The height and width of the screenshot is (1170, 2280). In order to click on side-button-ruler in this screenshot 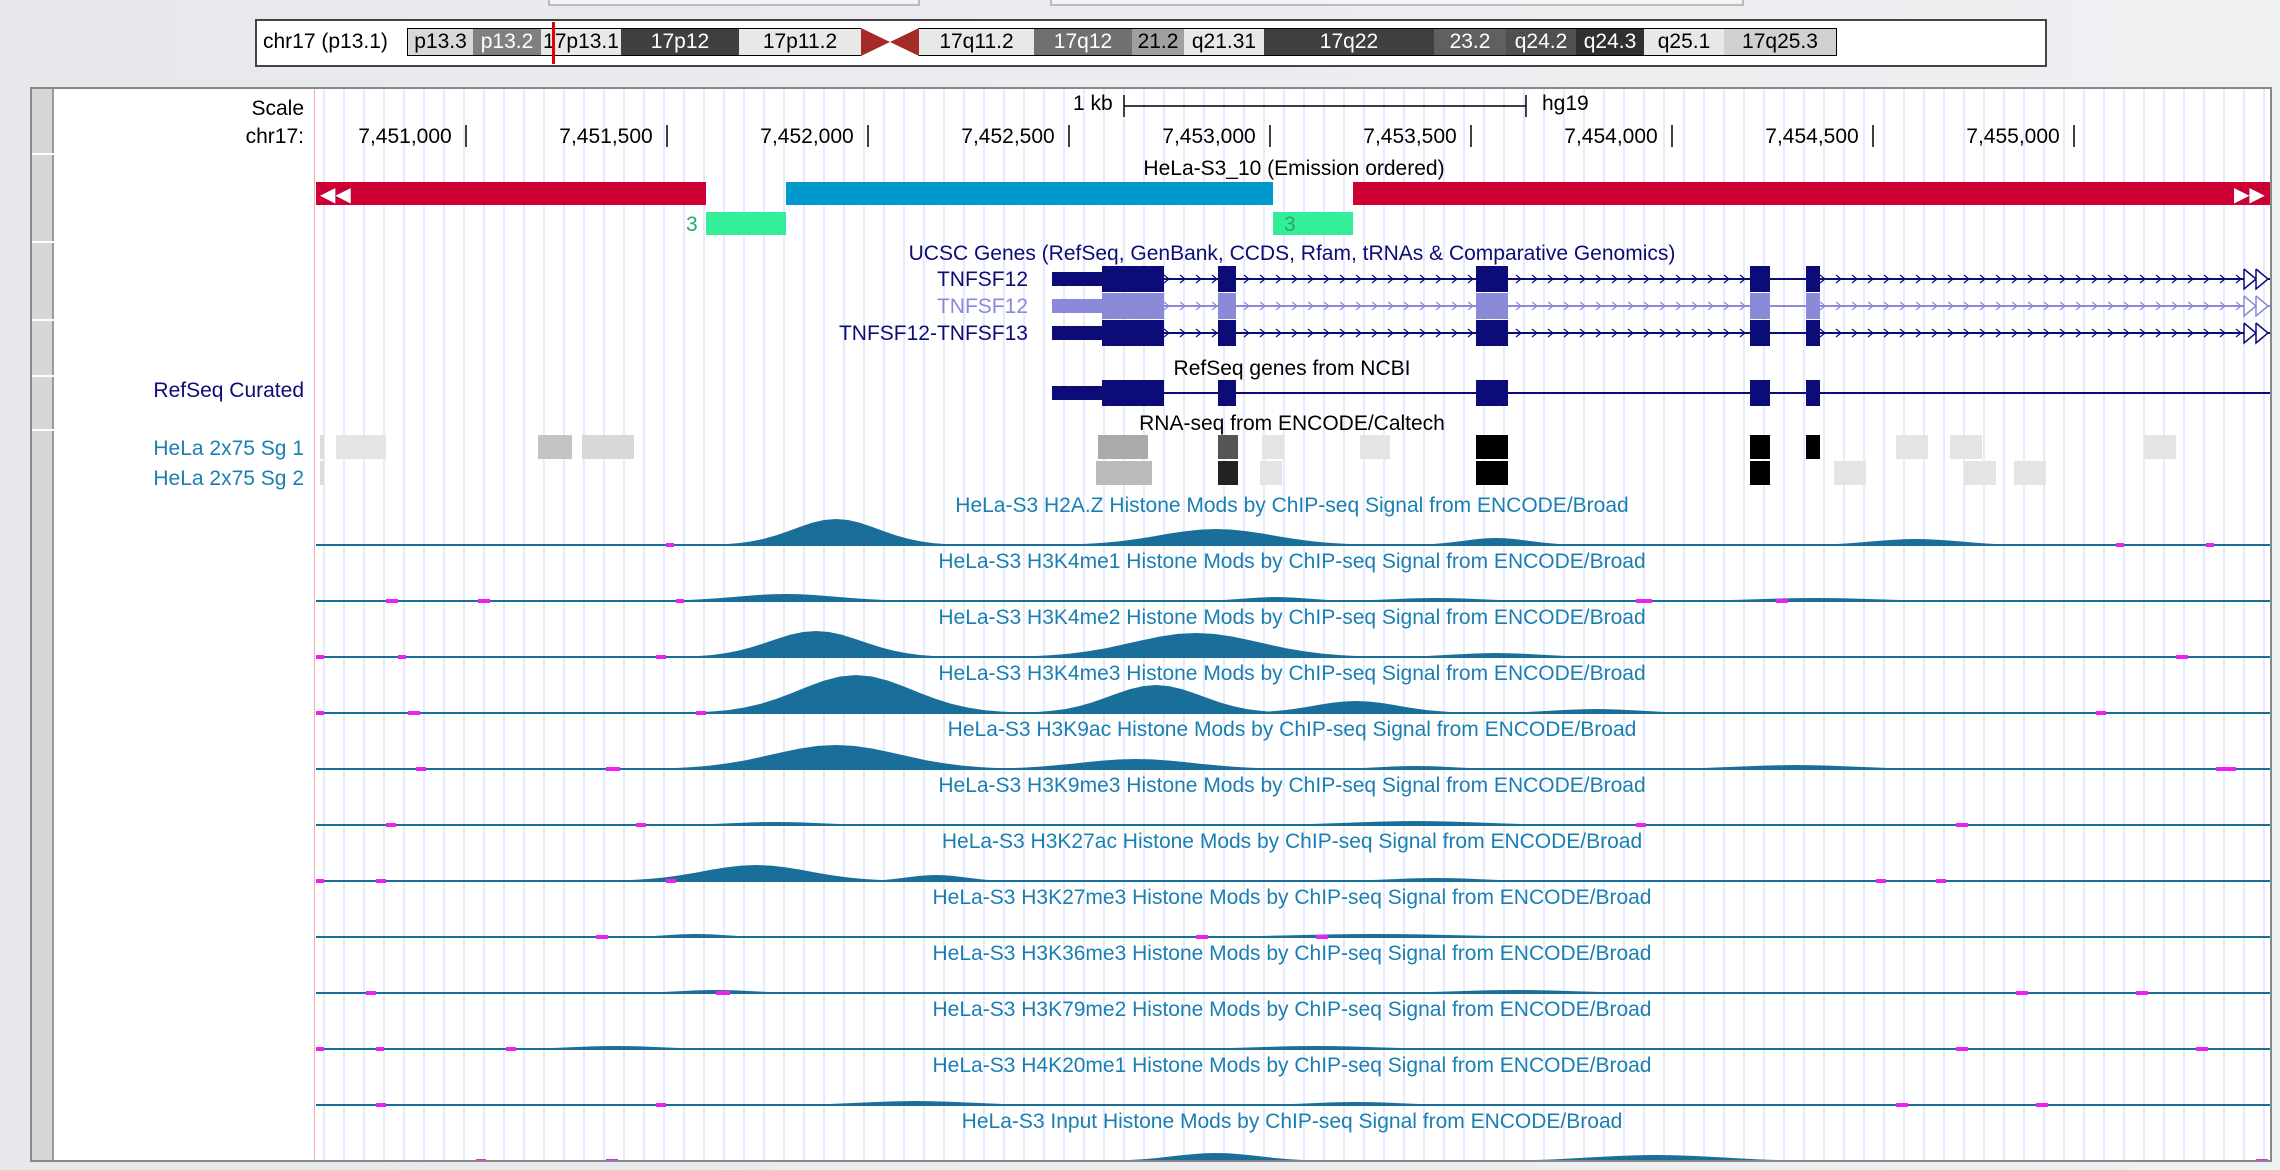, I will do `click(43, 121)`.